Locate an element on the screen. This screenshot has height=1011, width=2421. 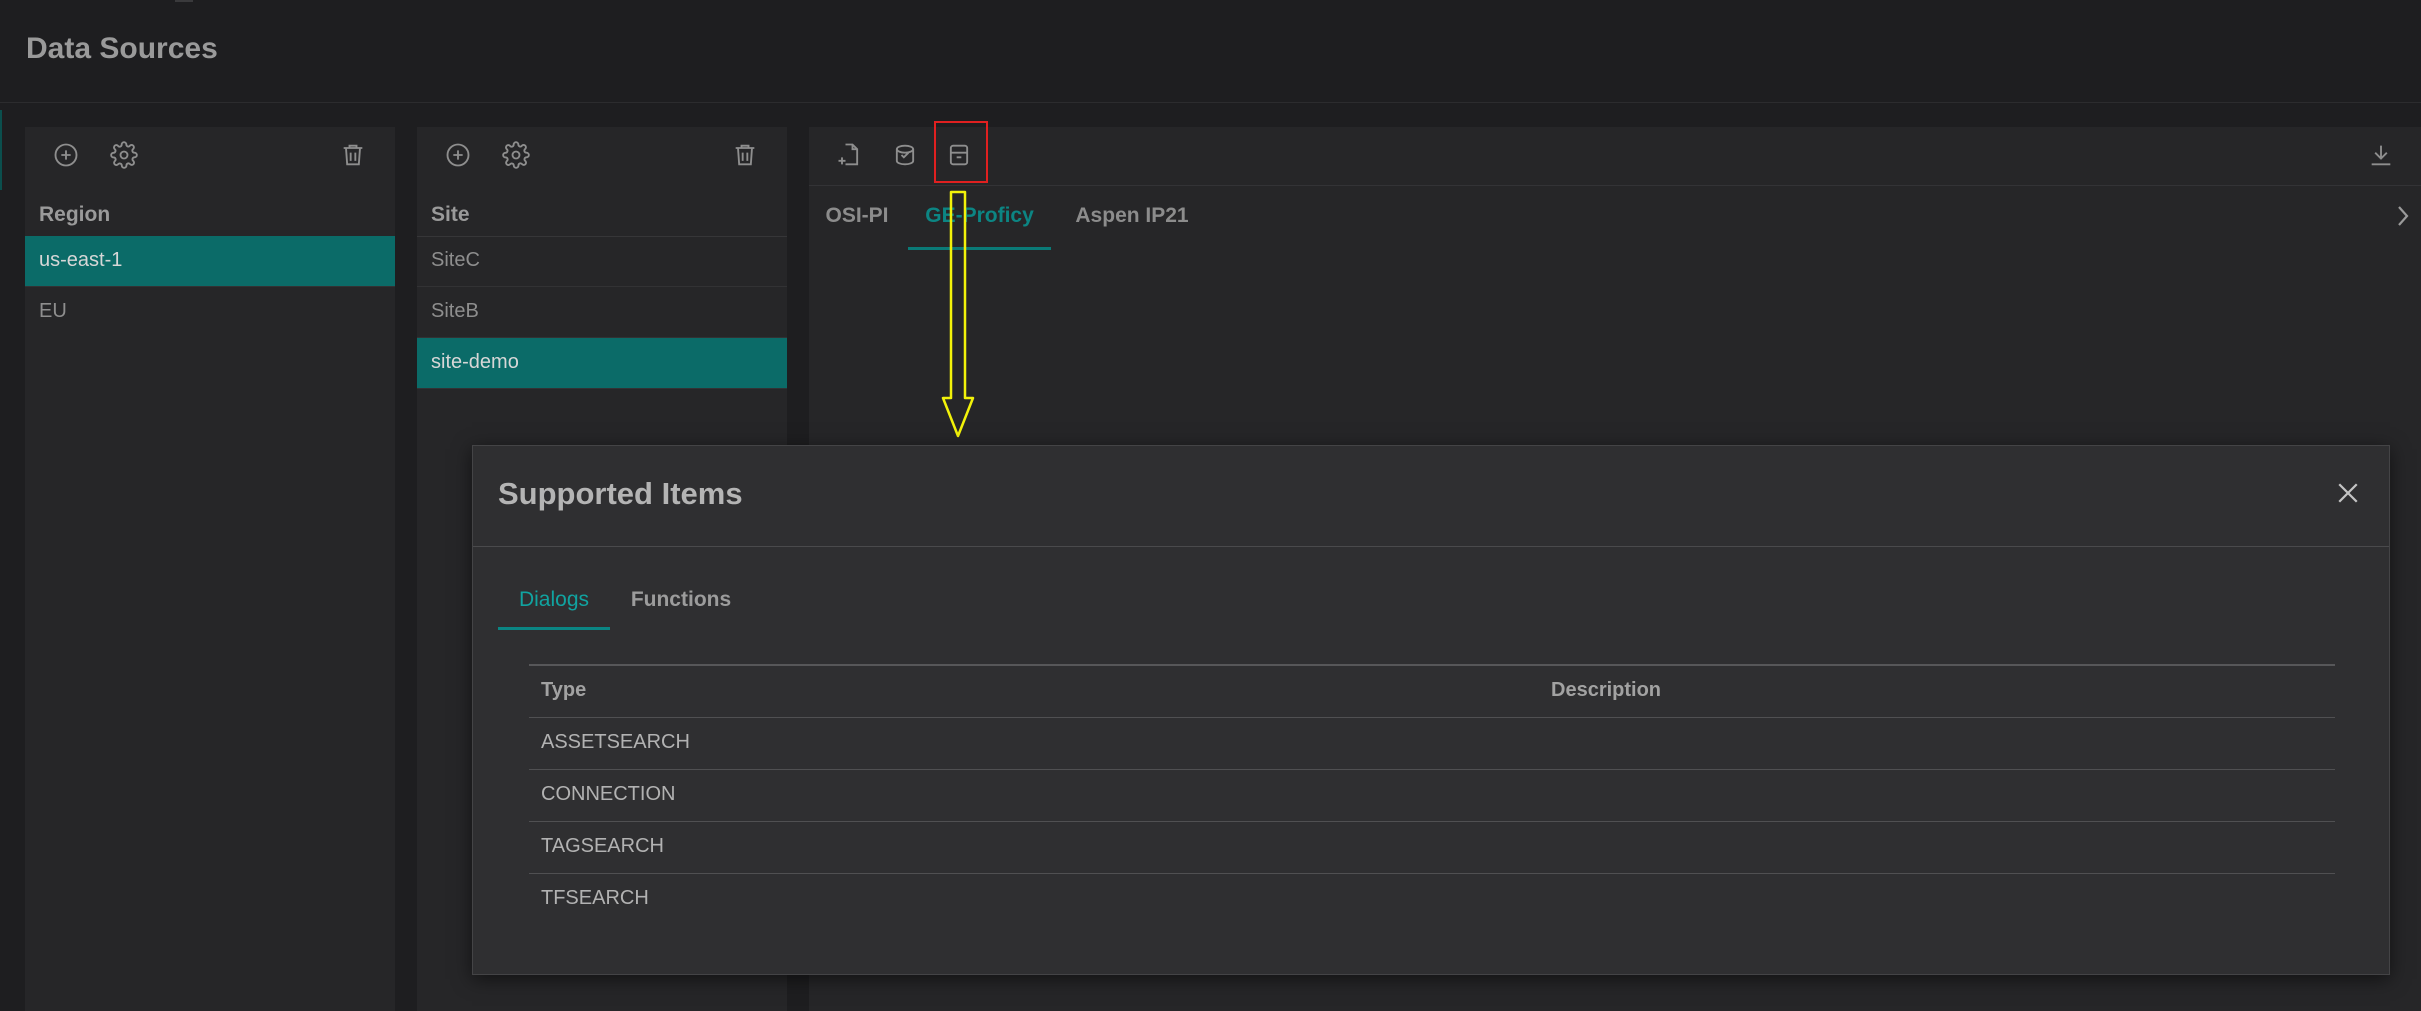
delete-site-button is located at coordinates (745, 155).